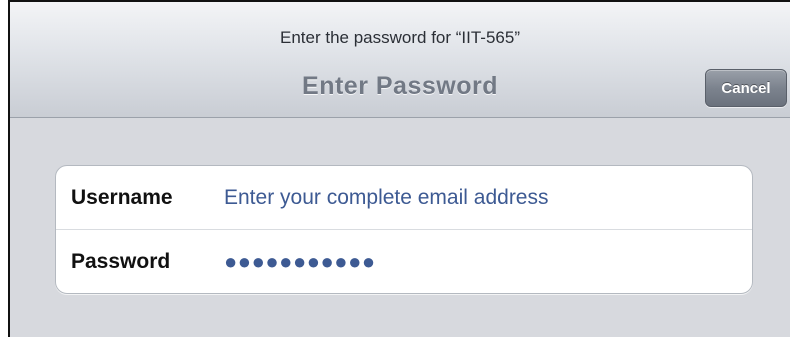  I want to click on cancel-button: Cancel, so click(746, 88).